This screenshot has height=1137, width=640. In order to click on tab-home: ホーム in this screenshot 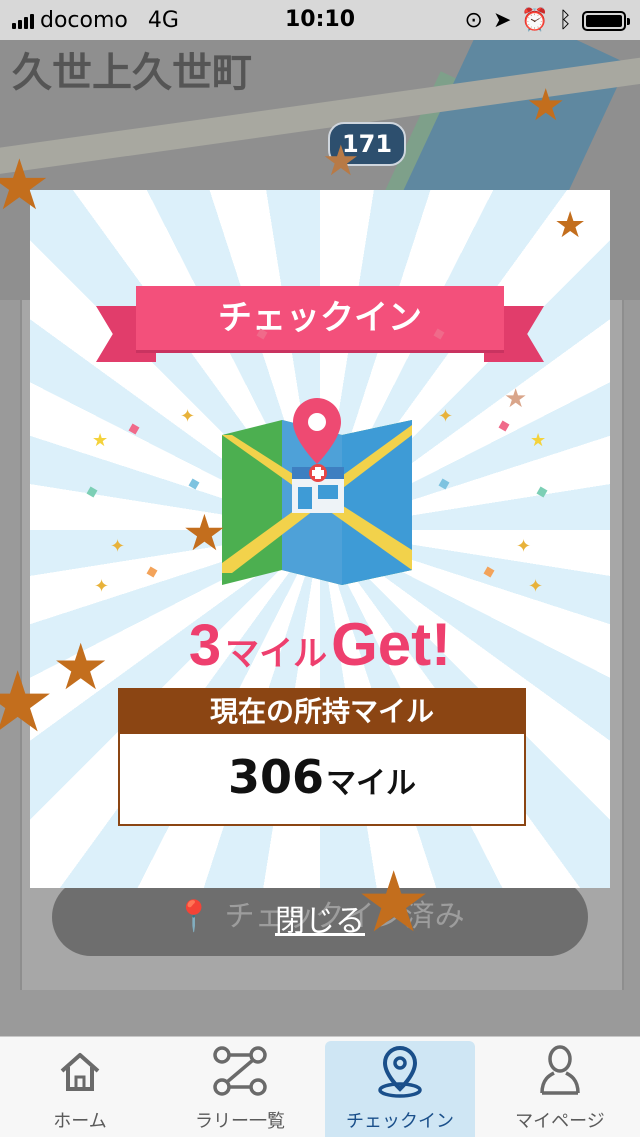, I will do `click(80, 1089)`.